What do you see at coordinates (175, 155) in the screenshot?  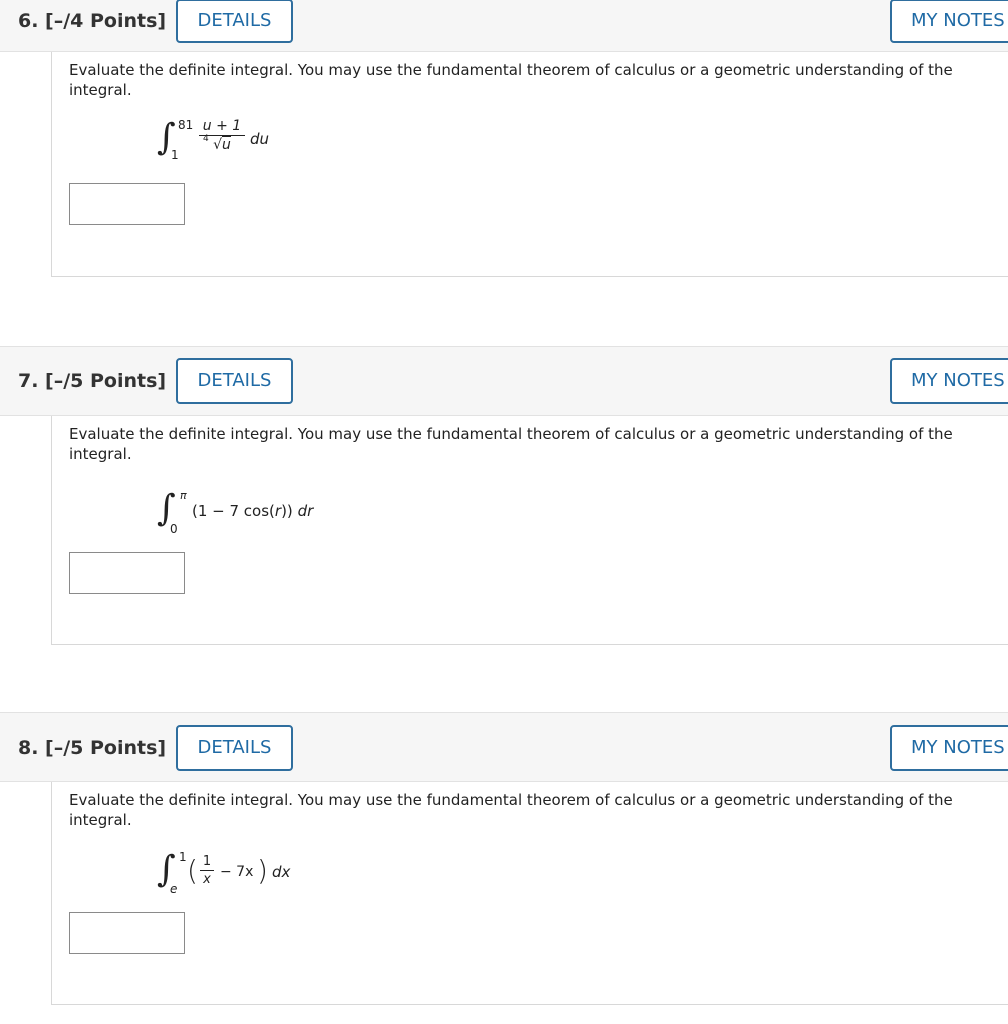 I see `lower-limit: 1` at bounding box center [175, 155].